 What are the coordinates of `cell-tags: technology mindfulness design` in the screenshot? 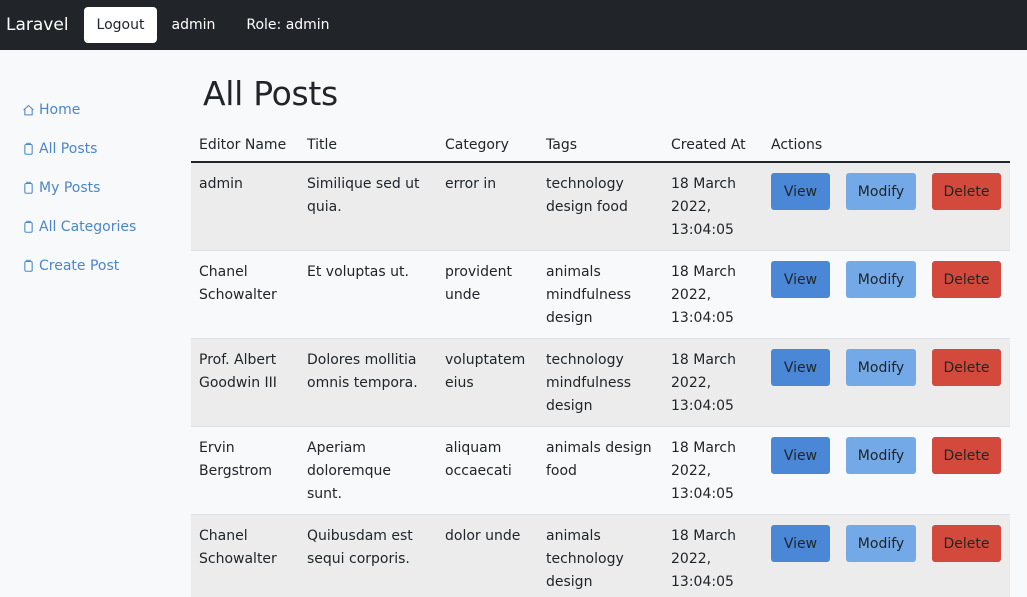 It's located at (600, 382).